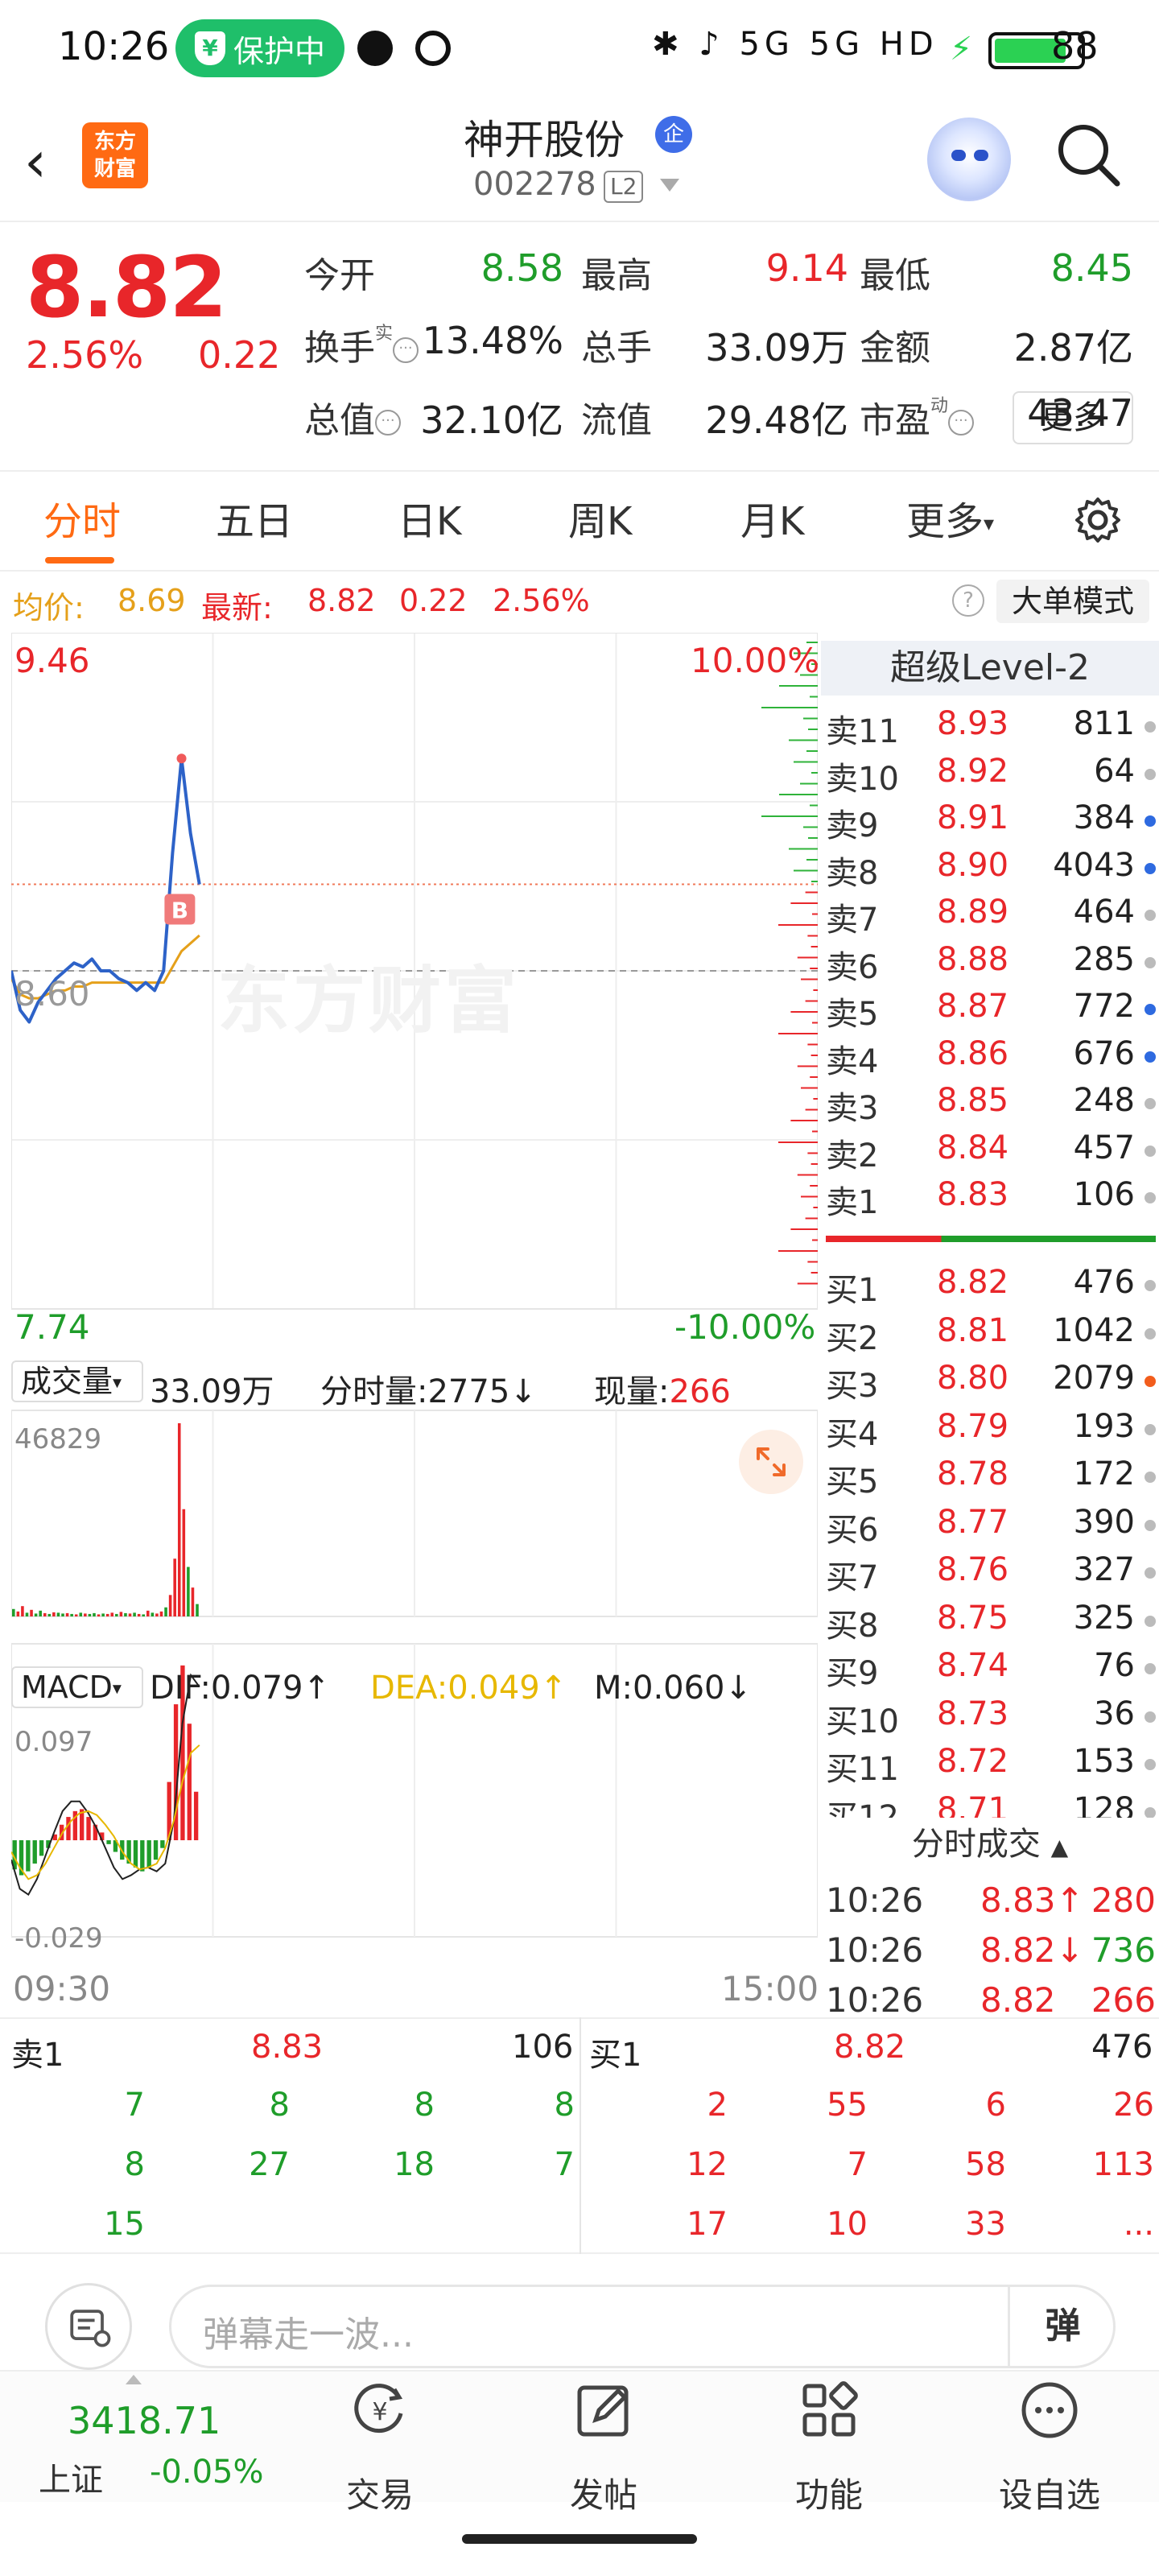 The height and width of the screenshot is (2576, 1159). I want to click on tab-daily-k: 日K, so click(429, 517).